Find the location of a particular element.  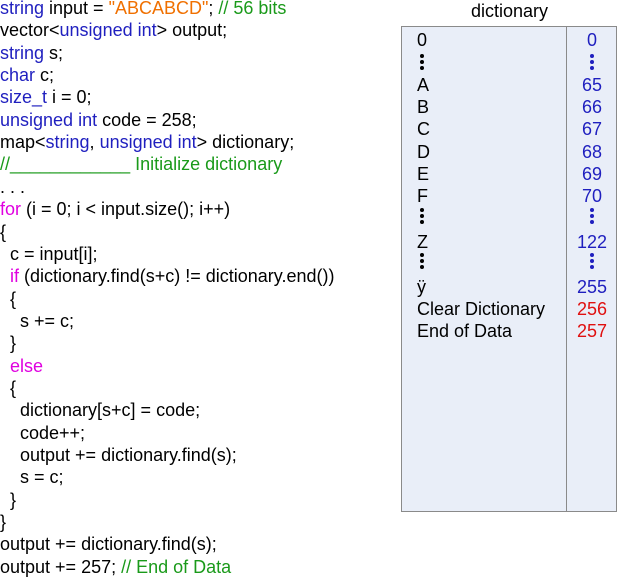

code-line: dictionary[s+c] = code; is located at coordinates (100, 410).